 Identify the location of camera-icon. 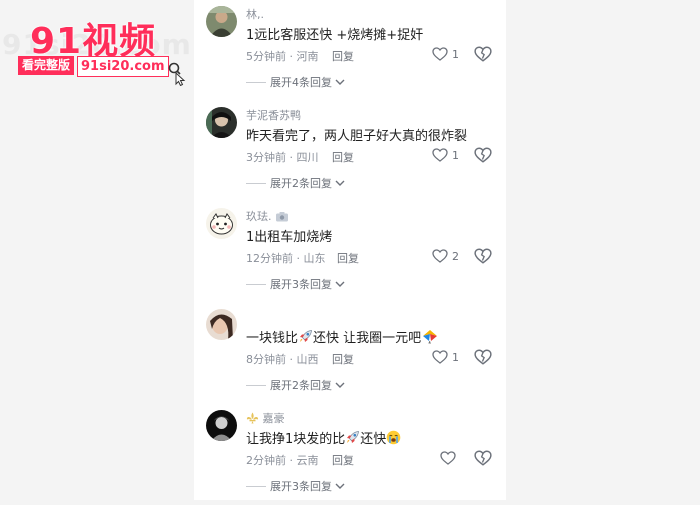
(282, 217).